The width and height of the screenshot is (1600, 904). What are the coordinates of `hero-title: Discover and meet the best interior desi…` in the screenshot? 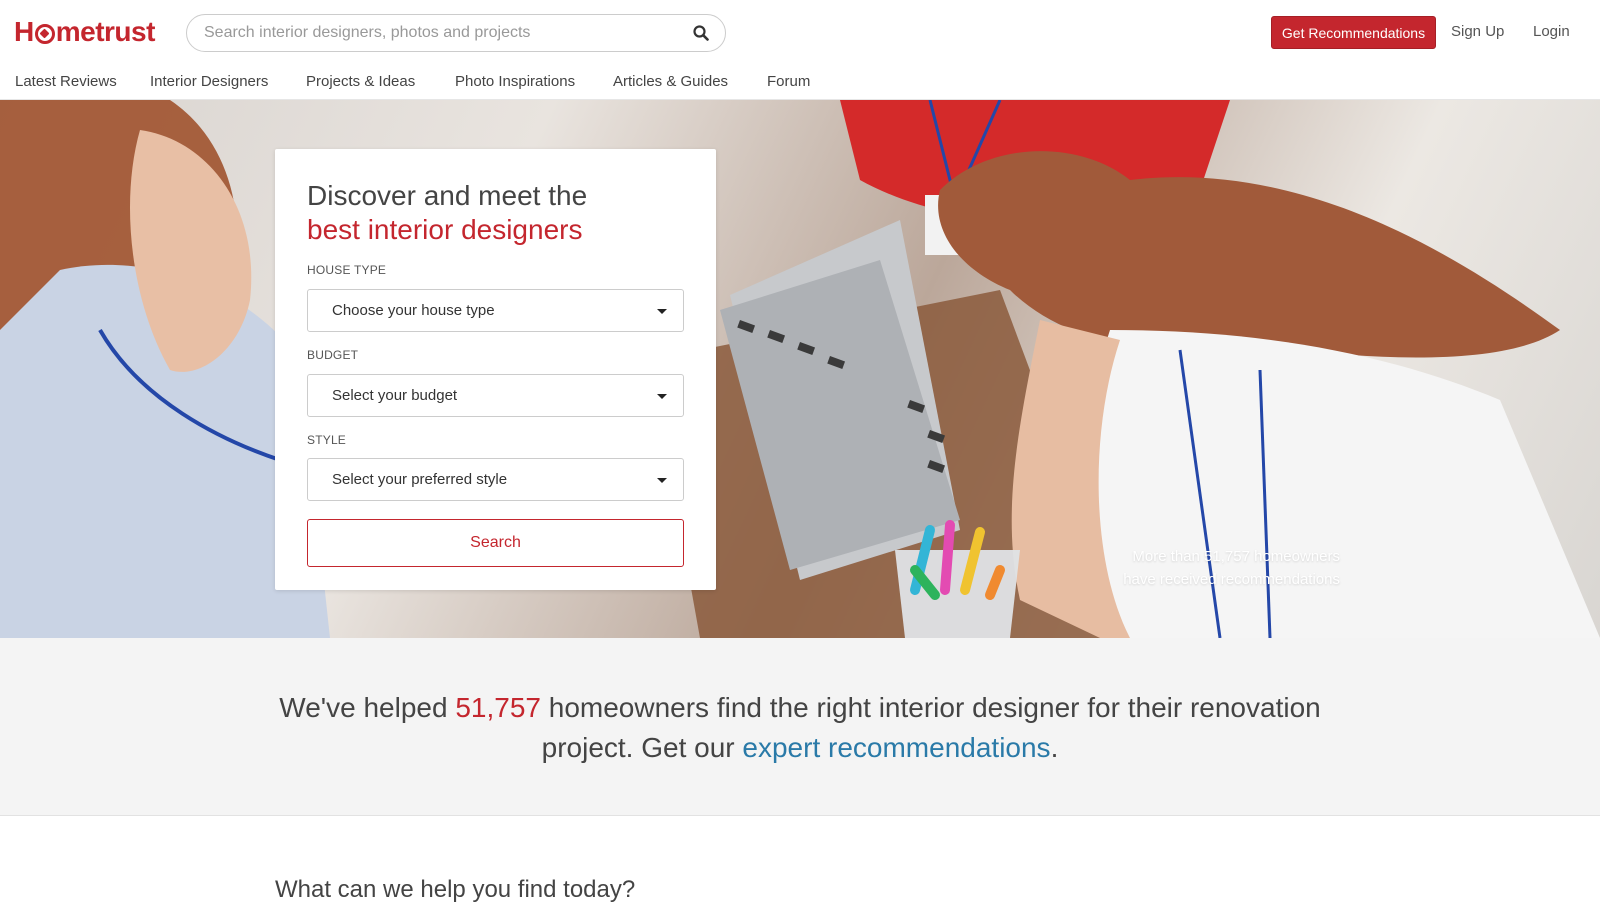 It's located at (447, 213).